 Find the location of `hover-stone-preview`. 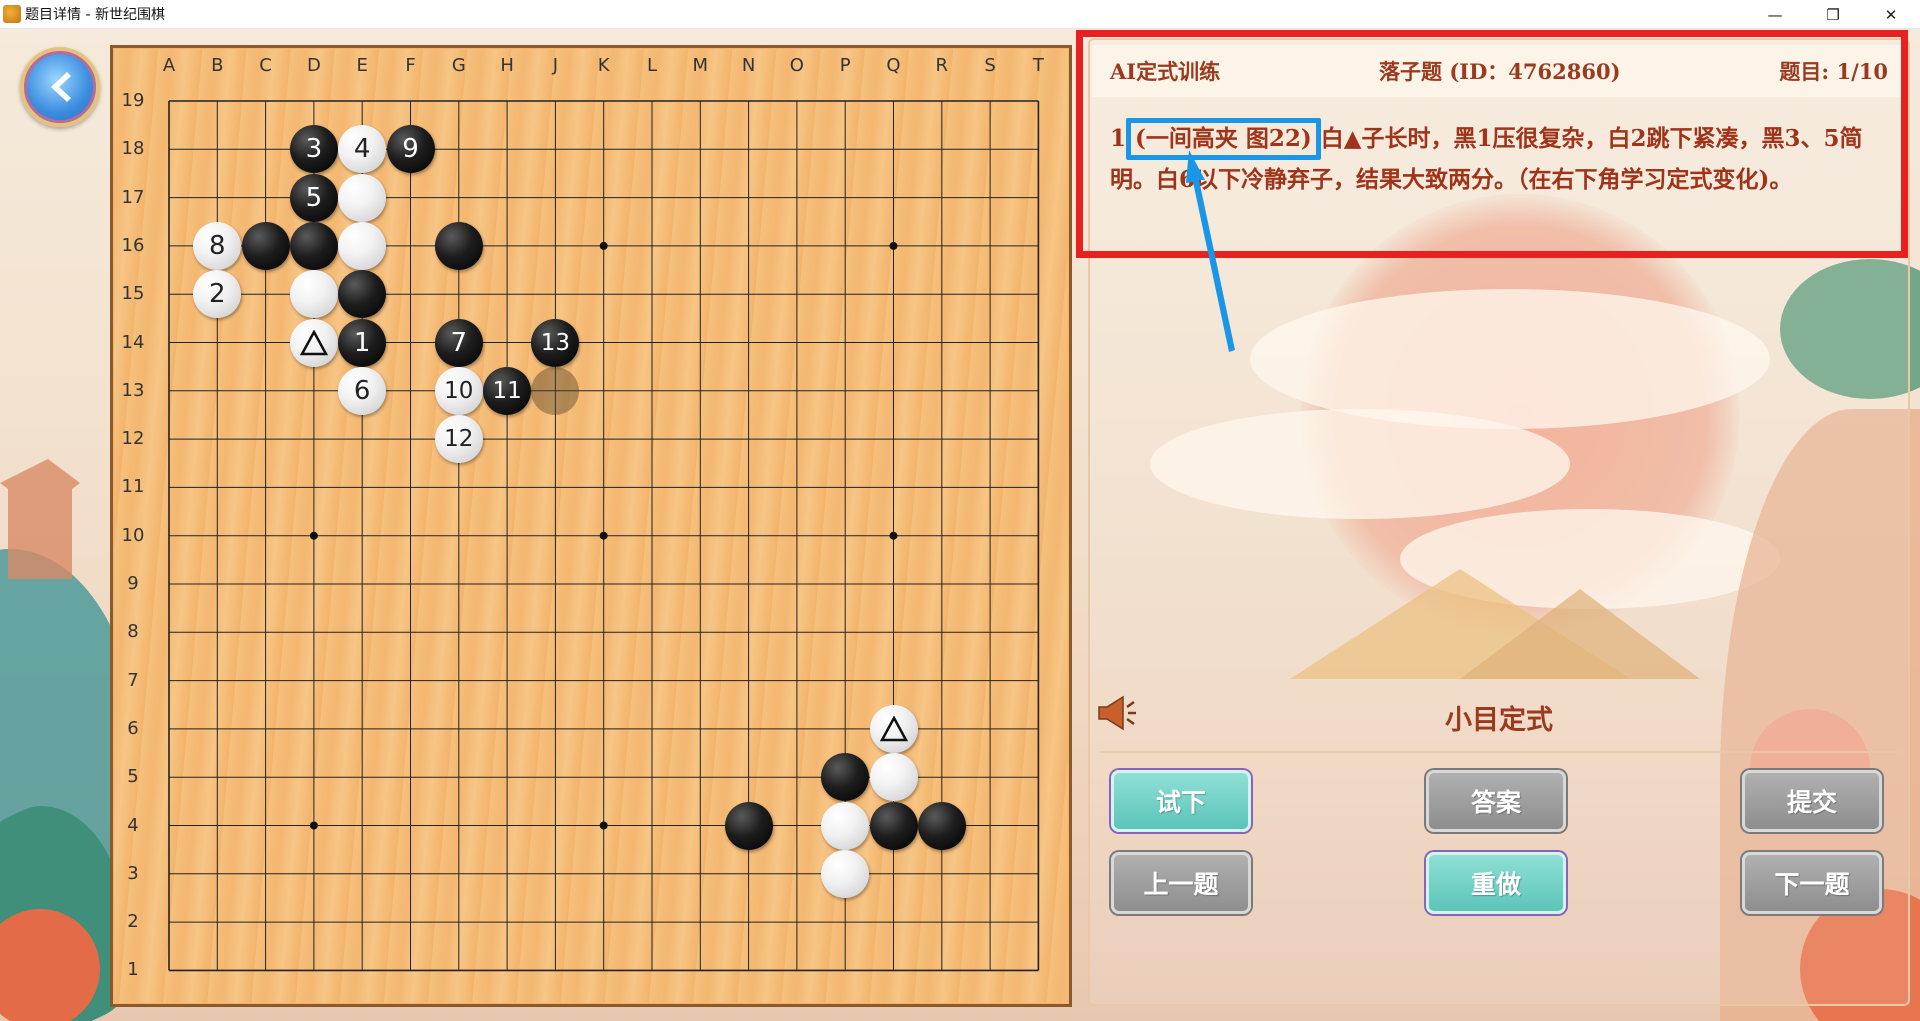

hover-stone-preview is located at coordinates (555, 390).